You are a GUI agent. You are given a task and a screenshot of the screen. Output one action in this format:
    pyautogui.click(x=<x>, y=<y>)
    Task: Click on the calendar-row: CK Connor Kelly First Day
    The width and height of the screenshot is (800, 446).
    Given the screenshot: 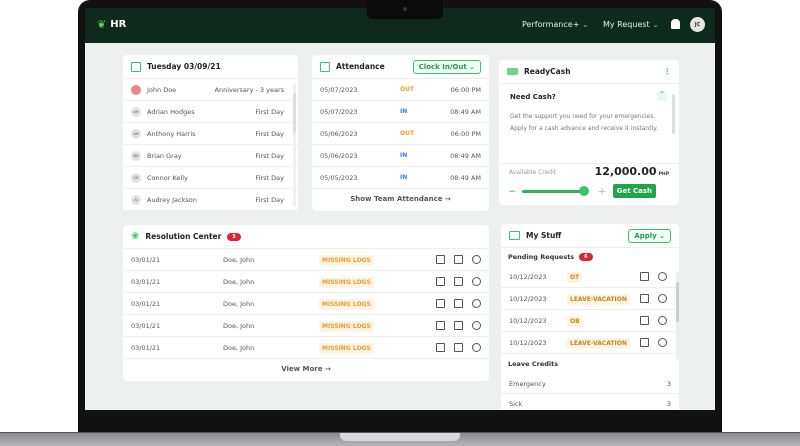 What is the action you would take?
    pyautogui.click(x=210, y=178)
    